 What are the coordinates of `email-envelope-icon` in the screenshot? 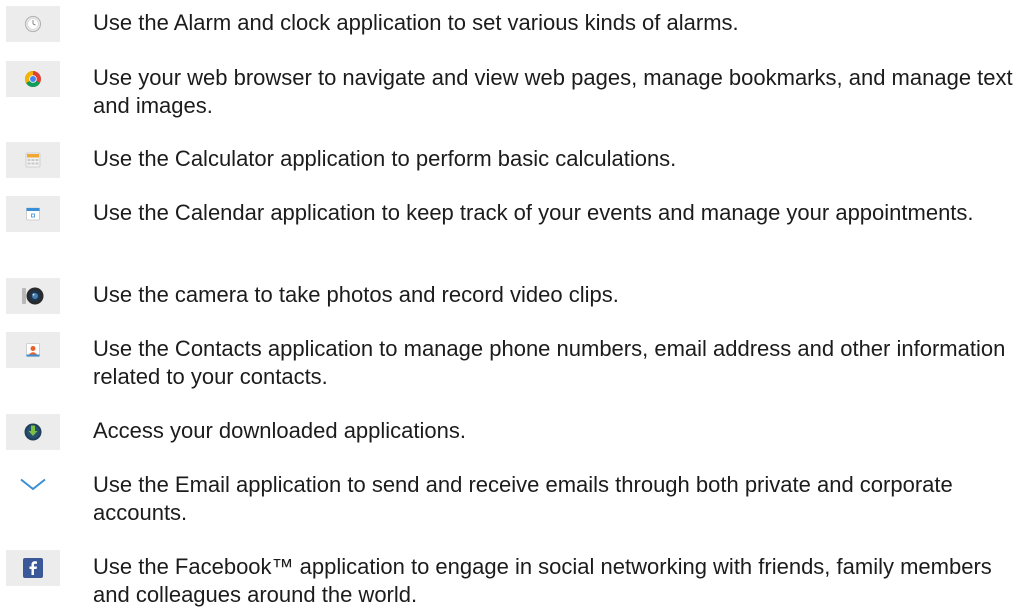 It's located at (33, 486).